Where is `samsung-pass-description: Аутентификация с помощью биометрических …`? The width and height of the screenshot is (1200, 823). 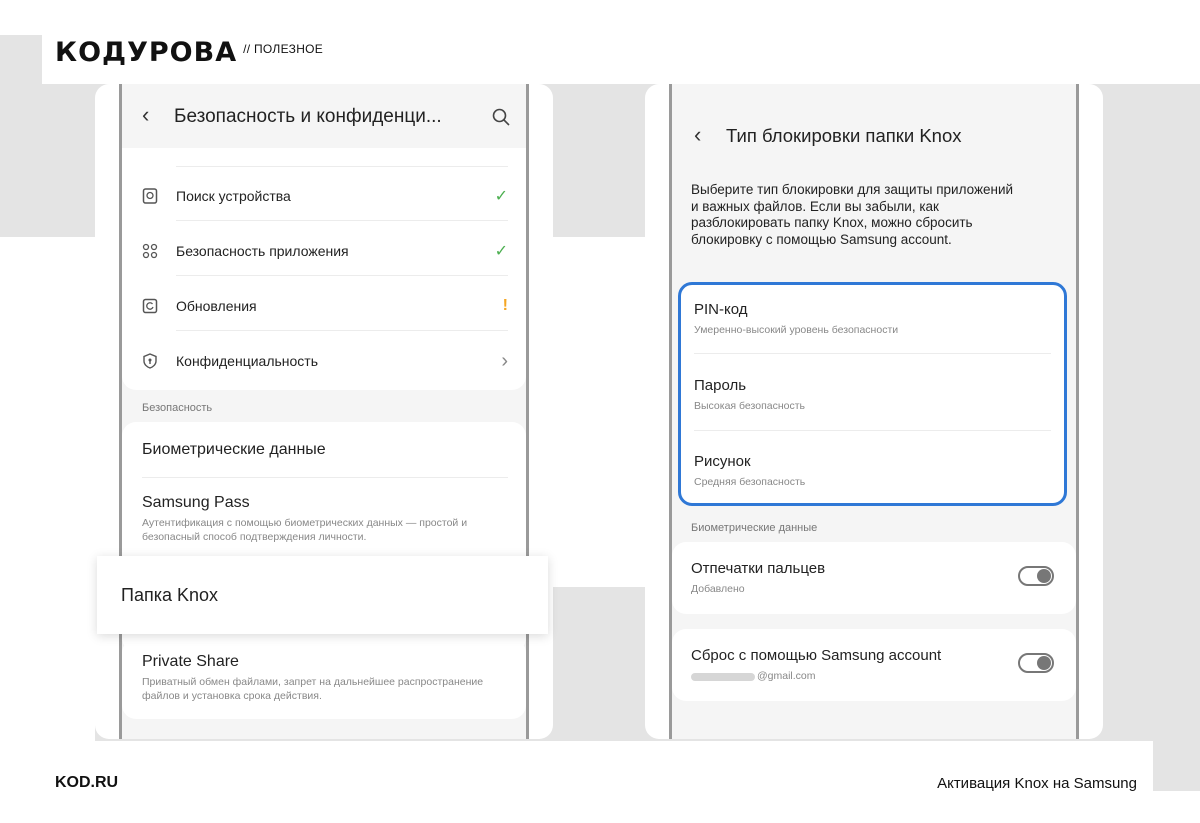 samsung-pass-description: Аутентификация с помощью биометрических … is located at coordinates (305, 530).